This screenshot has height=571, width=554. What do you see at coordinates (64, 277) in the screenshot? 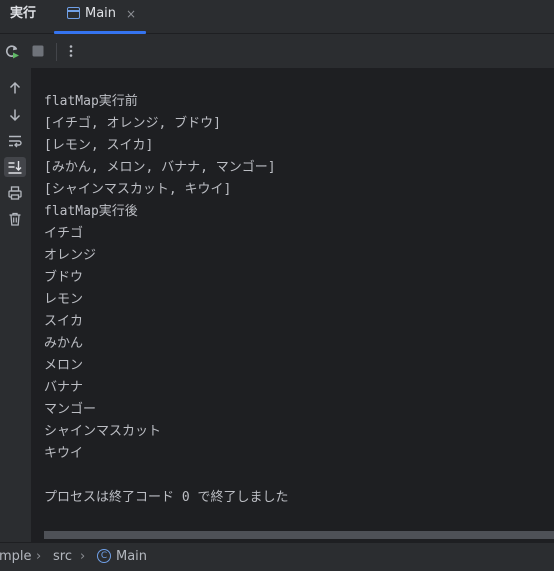
I see `console-line: ブドウ` at bounding box center [64, 277].